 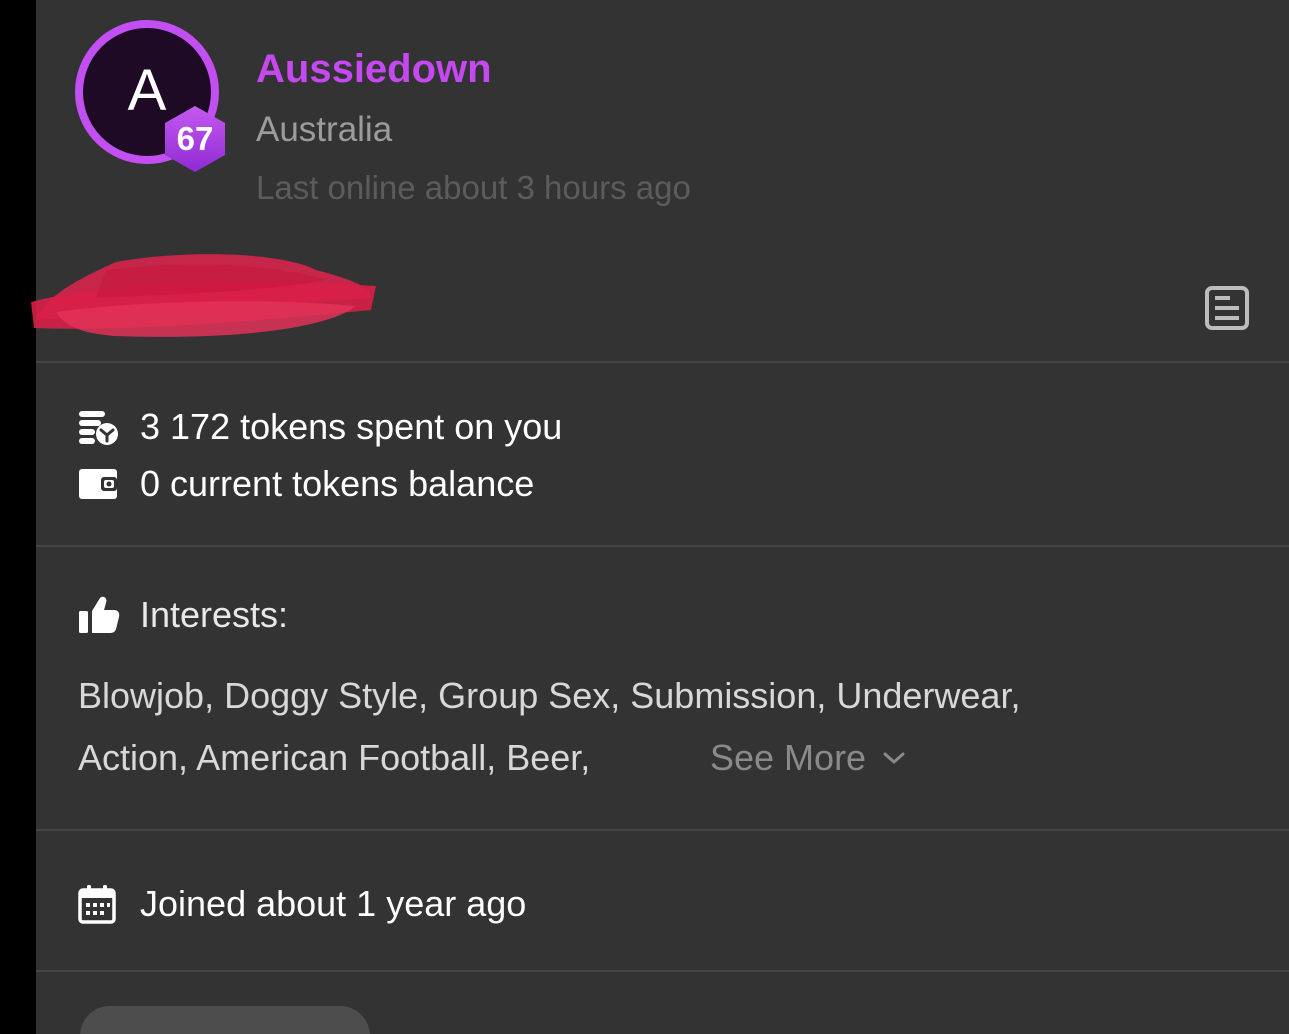 I want to click on interests-label: Interests:, so click(x=214, y=614).